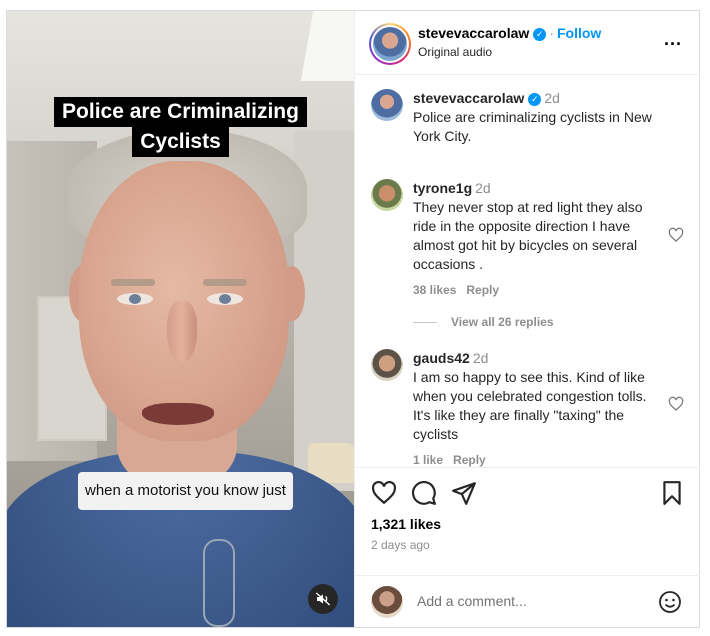 The height and width of the screenshot is (636, 710). I want to click on likes-count: 1,321 likes, so click(406, 524).